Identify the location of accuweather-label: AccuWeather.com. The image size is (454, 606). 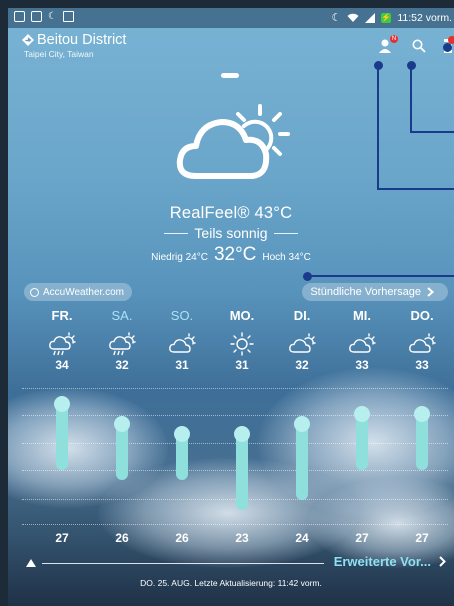
(83, 292).